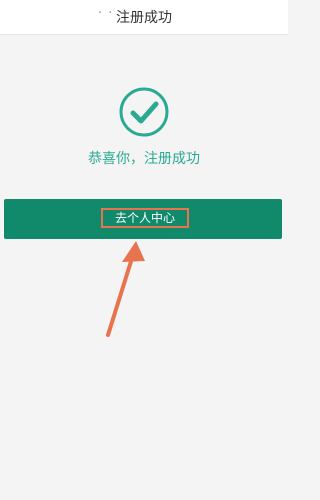 Image resolution: width=320 pixels, height=500 pixels. Describe the element at coordinates (144, 159) in the screenshot. I see `success-message: 恭喜你，注册成功` at that location.